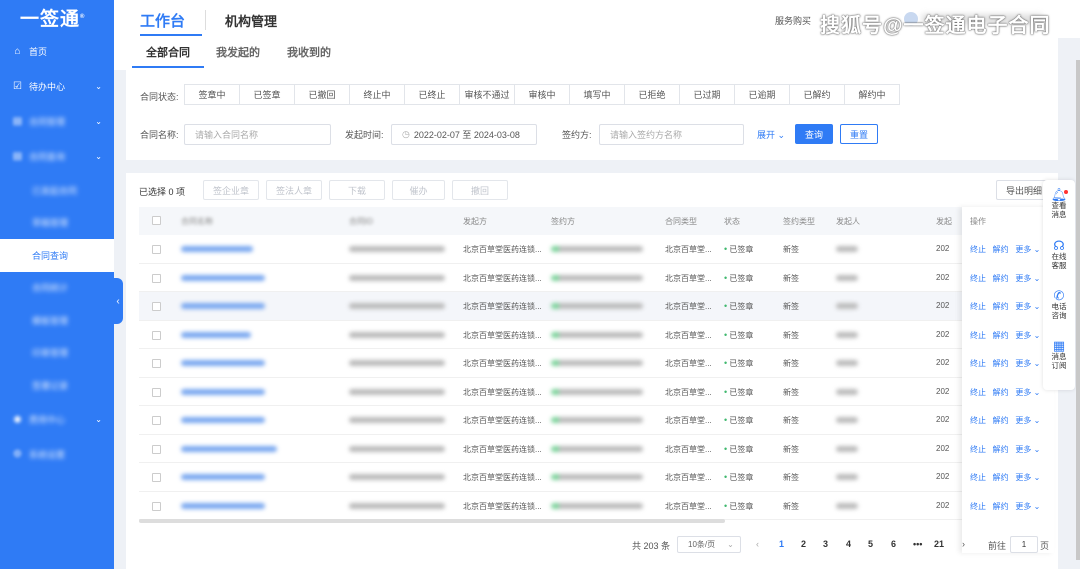  I want to click on sidebar-item-3: ▤ 合同查询 ⌄, so click(57, 156).